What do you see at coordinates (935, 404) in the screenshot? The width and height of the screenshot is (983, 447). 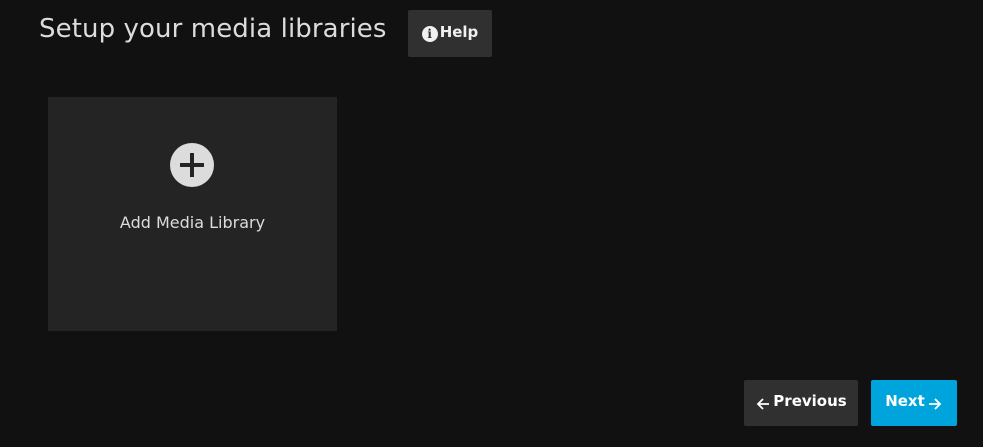 I see `arrow-right-icon` at bounding box center [935, 404].